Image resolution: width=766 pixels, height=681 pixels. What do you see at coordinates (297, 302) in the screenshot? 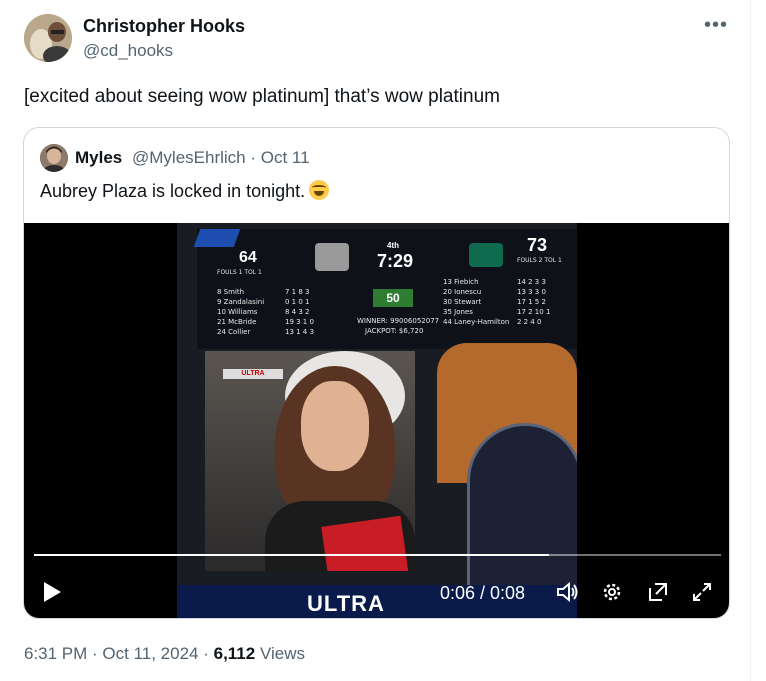
I see `home-player-stat: 0 1 0 1` at bounding box center [297, 302].